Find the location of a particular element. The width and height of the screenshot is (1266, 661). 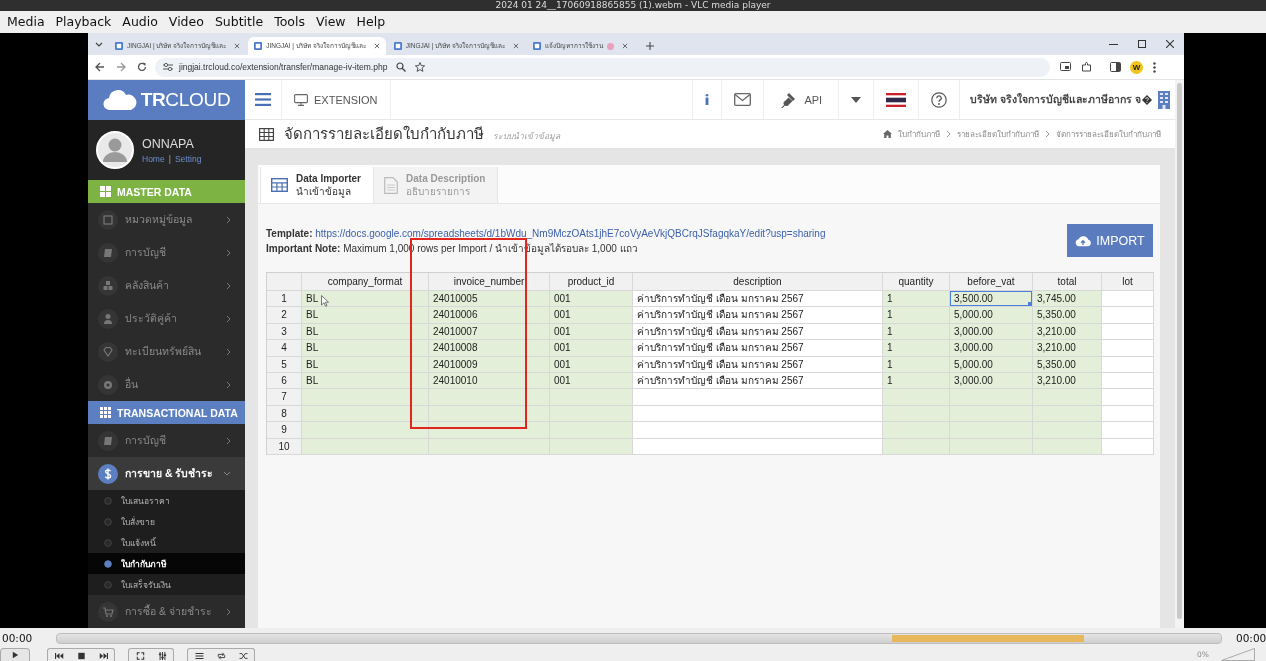

puzzle-icon is located at coordinates (1086, 67).